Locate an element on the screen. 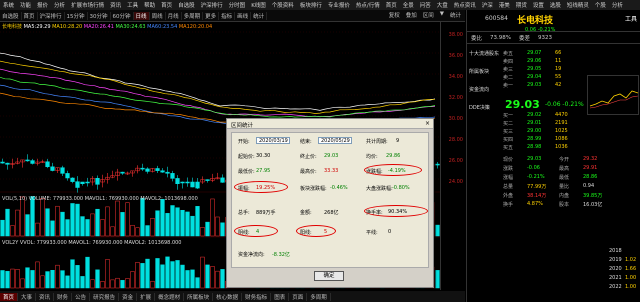  mini-chart is located at coordinates (613, 95).